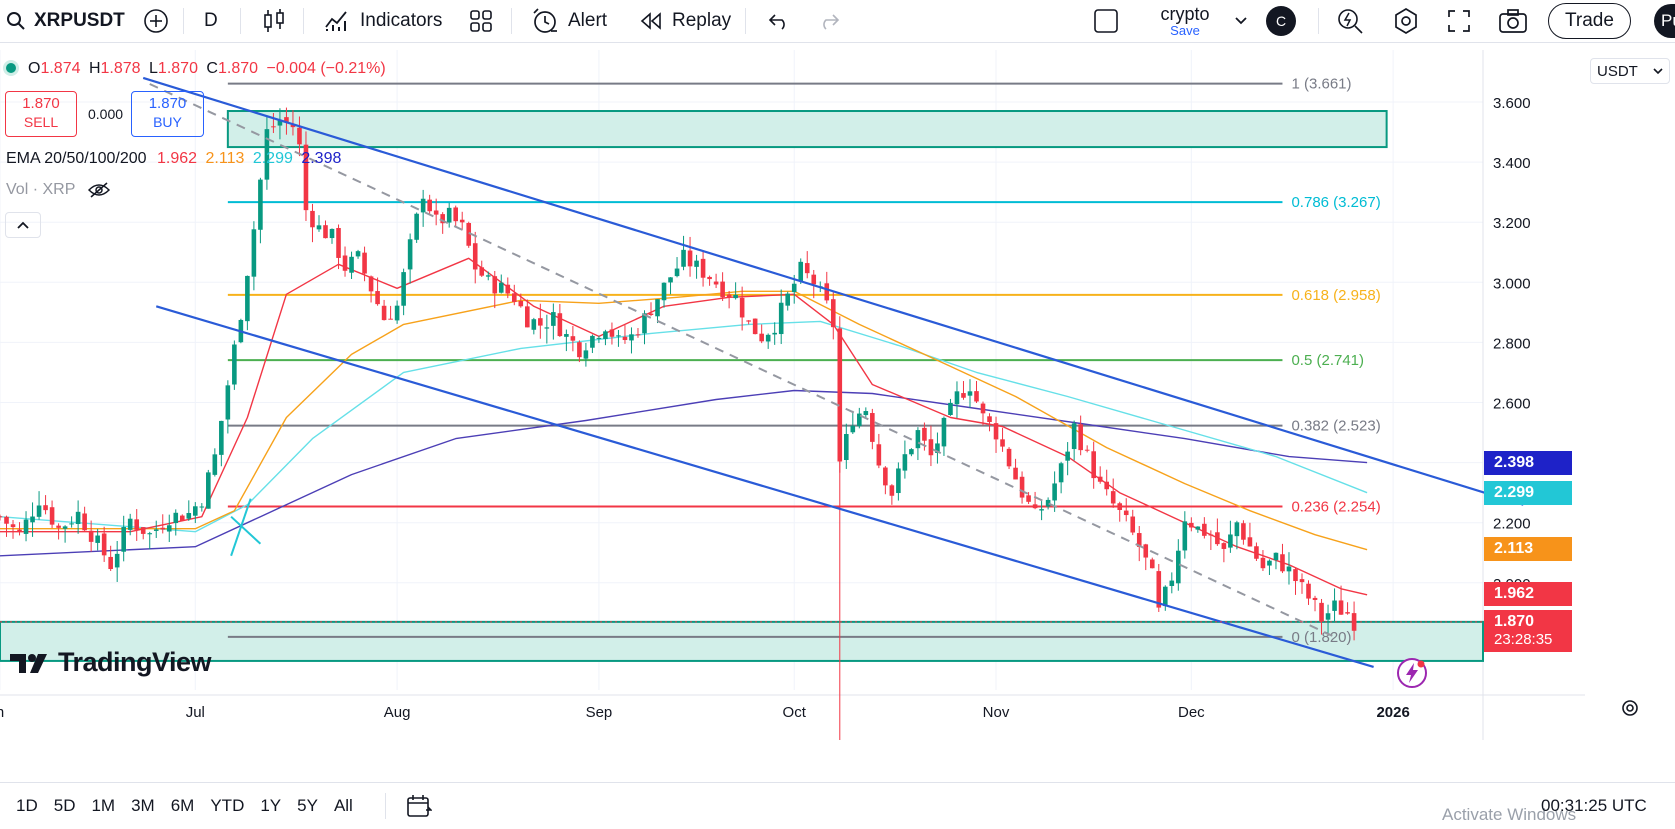 This screenshot has width=1675, height=829. I want to click on volume-legend: Vol · XRP, so click(58, 190).